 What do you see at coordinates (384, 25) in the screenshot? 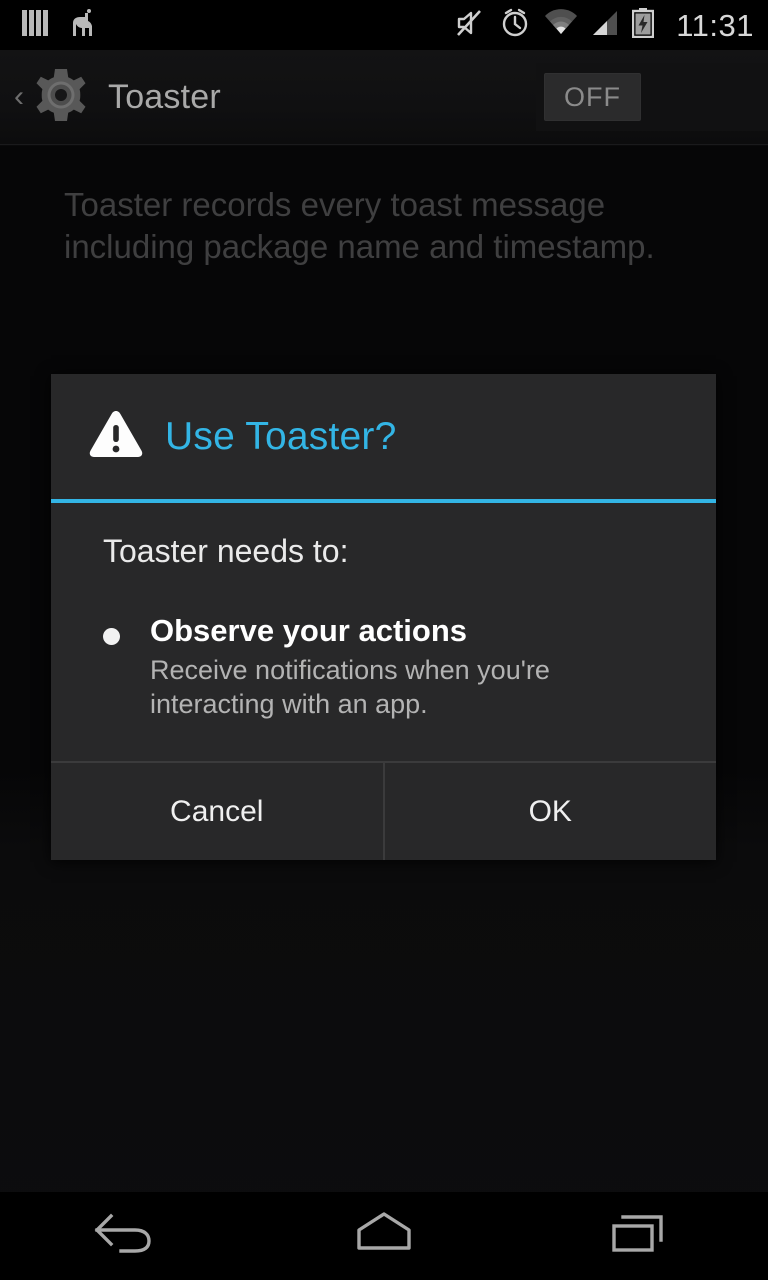
I see `status-bar: 11:31` at bounding box center [384, 25].